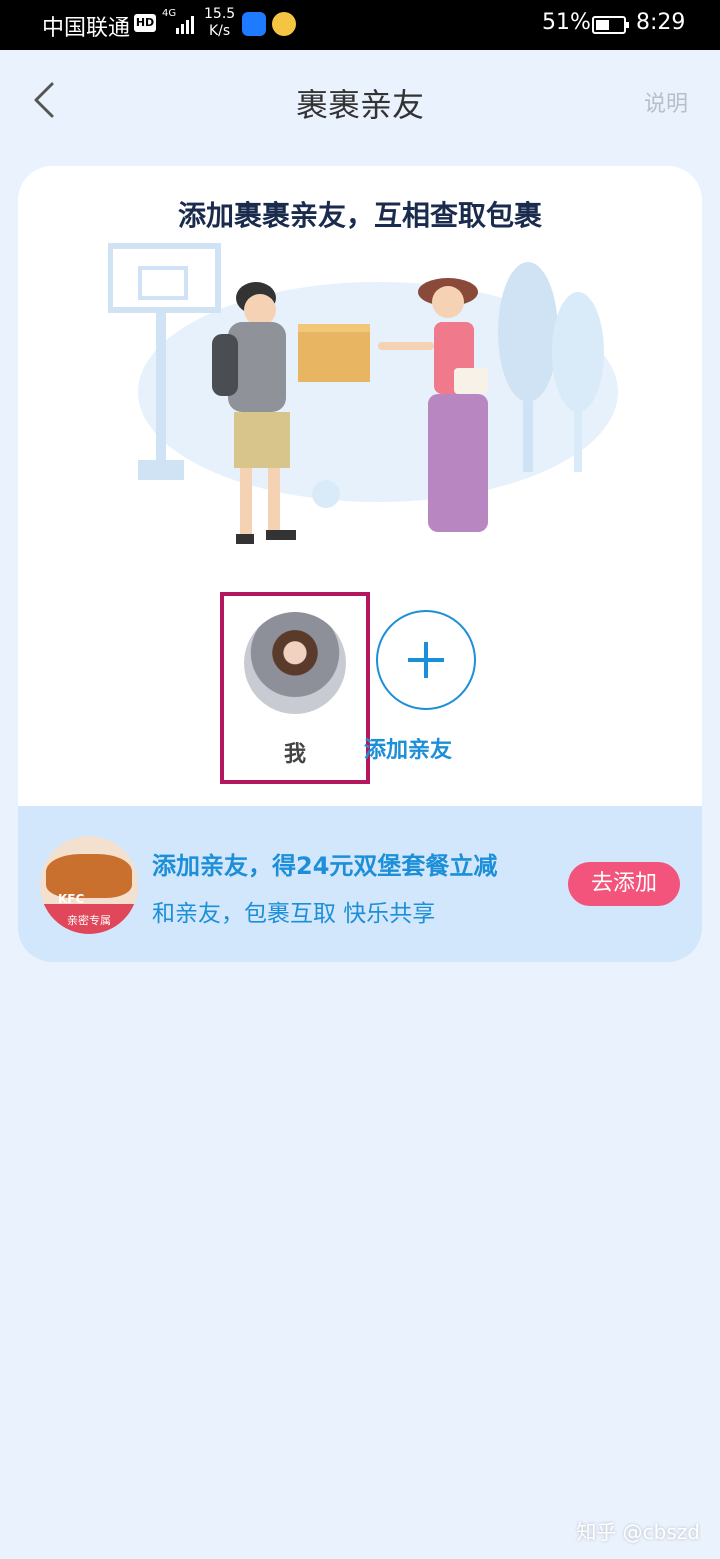  I want to click on network-speed: 15.5 K/s, so click(219, 23).